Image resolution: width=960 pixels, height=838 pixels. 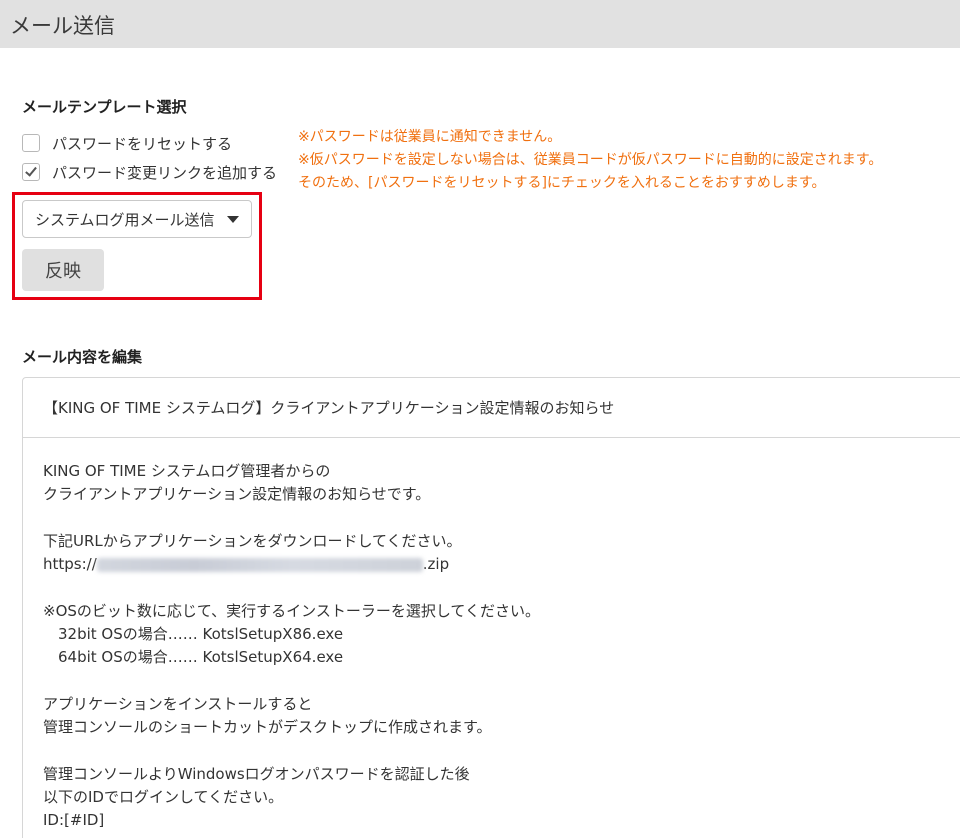 I want to click on apply-button: 反映, so click(x=63, y=270).